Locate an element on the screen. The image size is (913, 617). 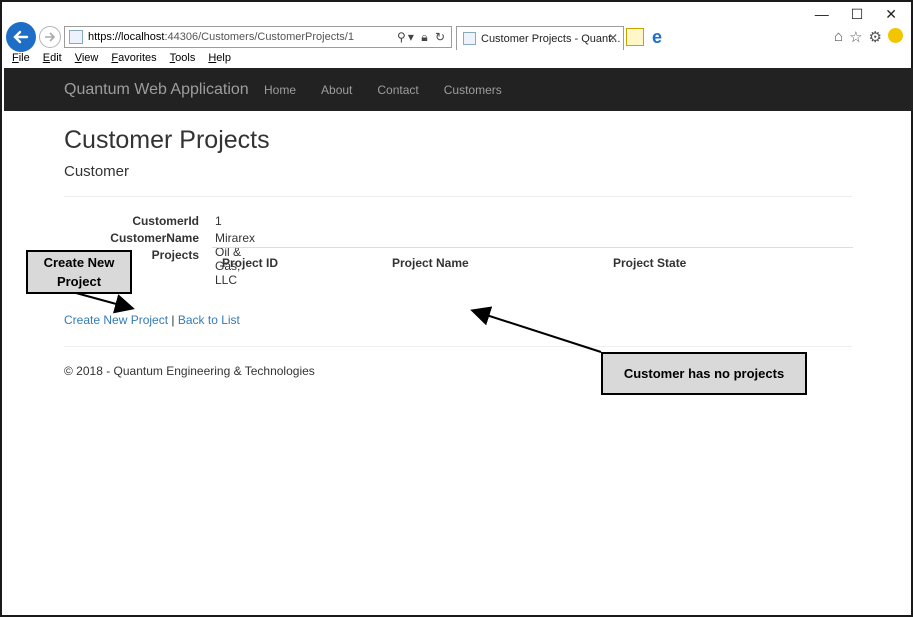
no-projects-arrow is located at coordinates (536, 329).